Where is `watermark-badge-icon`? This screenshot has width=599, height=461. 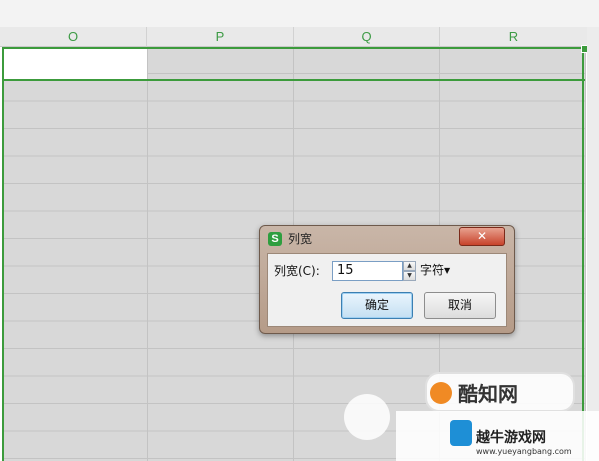
watermark-badge-icon is located at coordinates (441, 393).